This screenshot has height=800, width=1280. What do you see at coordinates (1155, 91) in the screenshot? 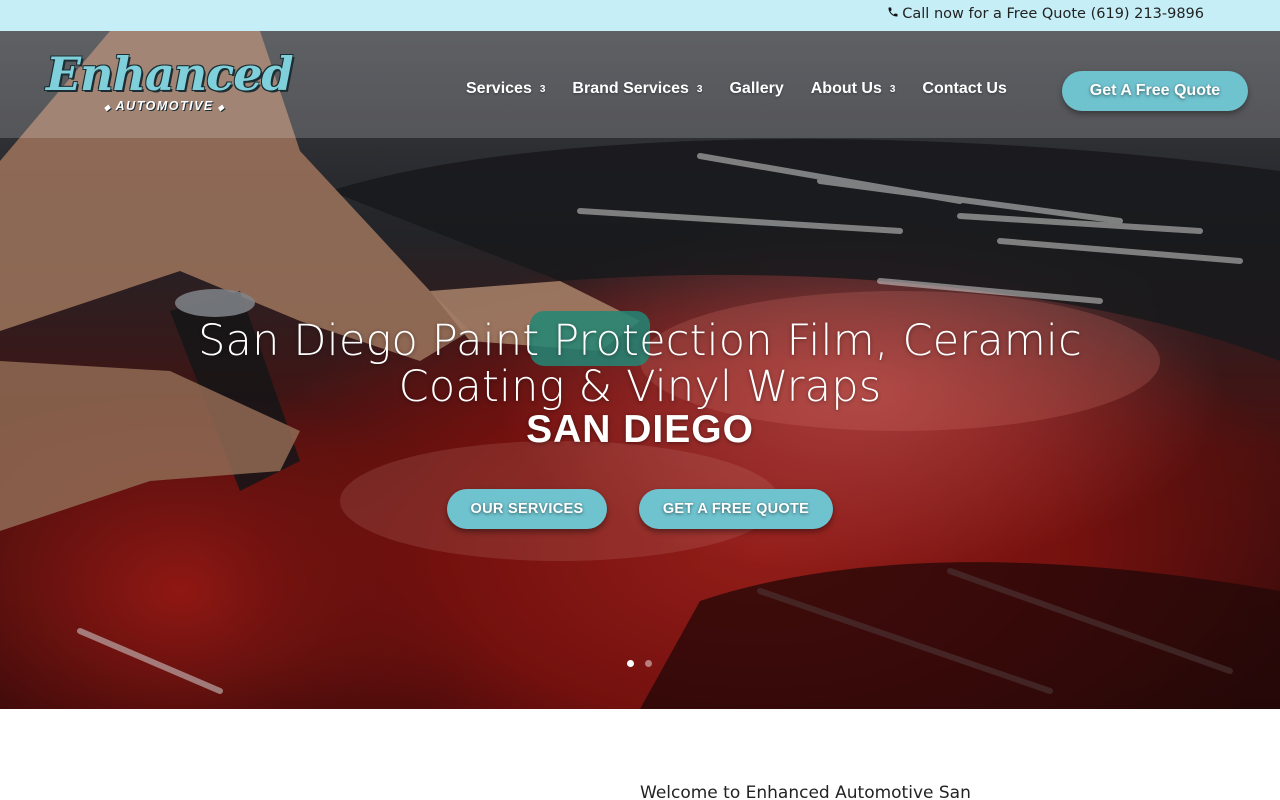
I see `get-free-quote-button: Get A Free Quote` at bounding box center [1155, 91].